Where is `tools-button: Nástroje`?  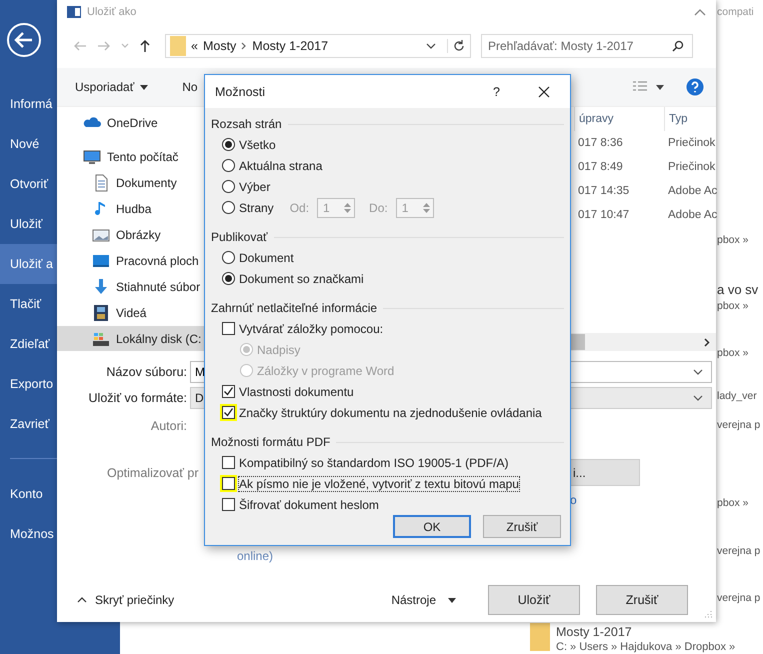 tools-button: Nástroje is located at coordinates (423, 600).